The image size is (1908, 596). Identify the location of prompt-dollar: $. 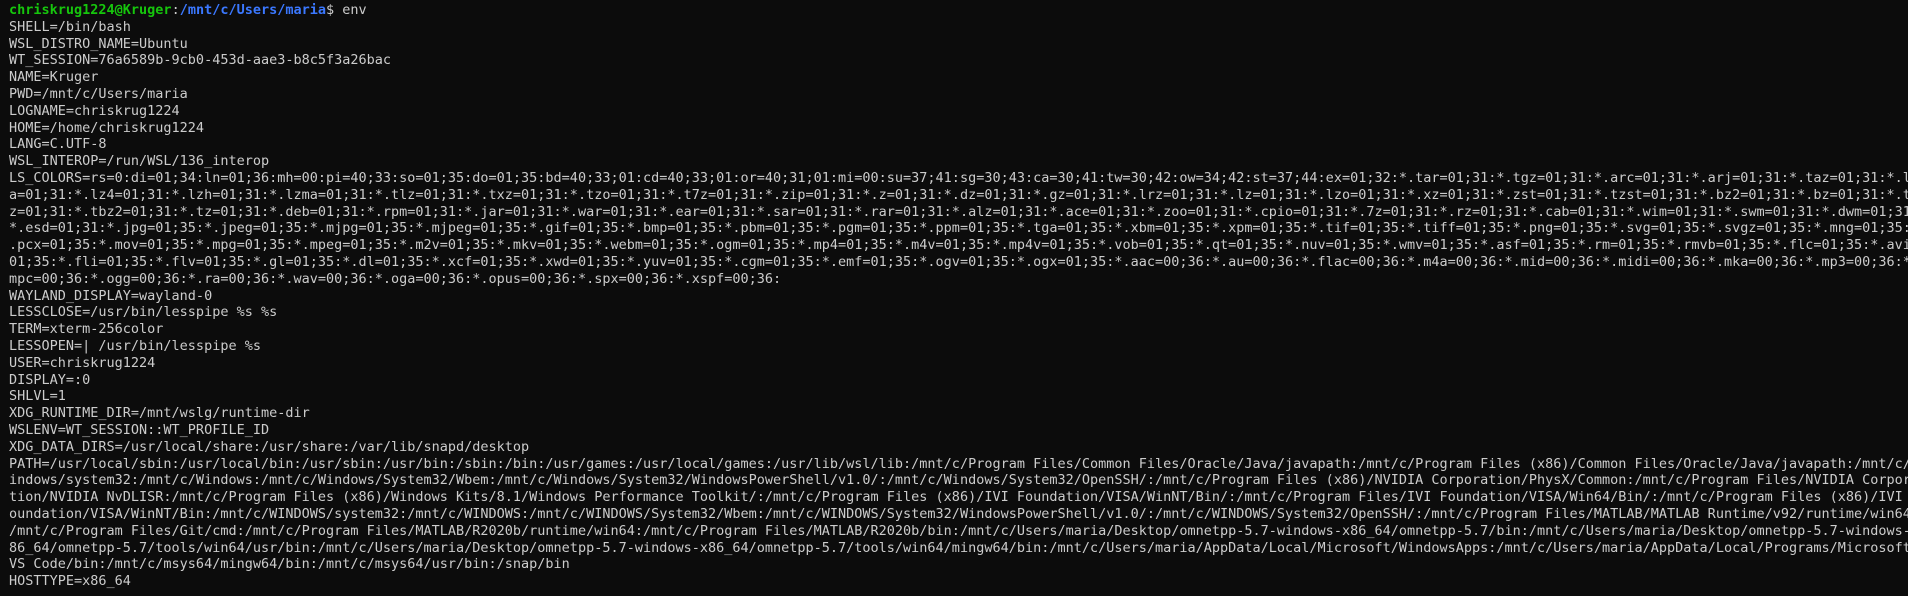
(330, 10).